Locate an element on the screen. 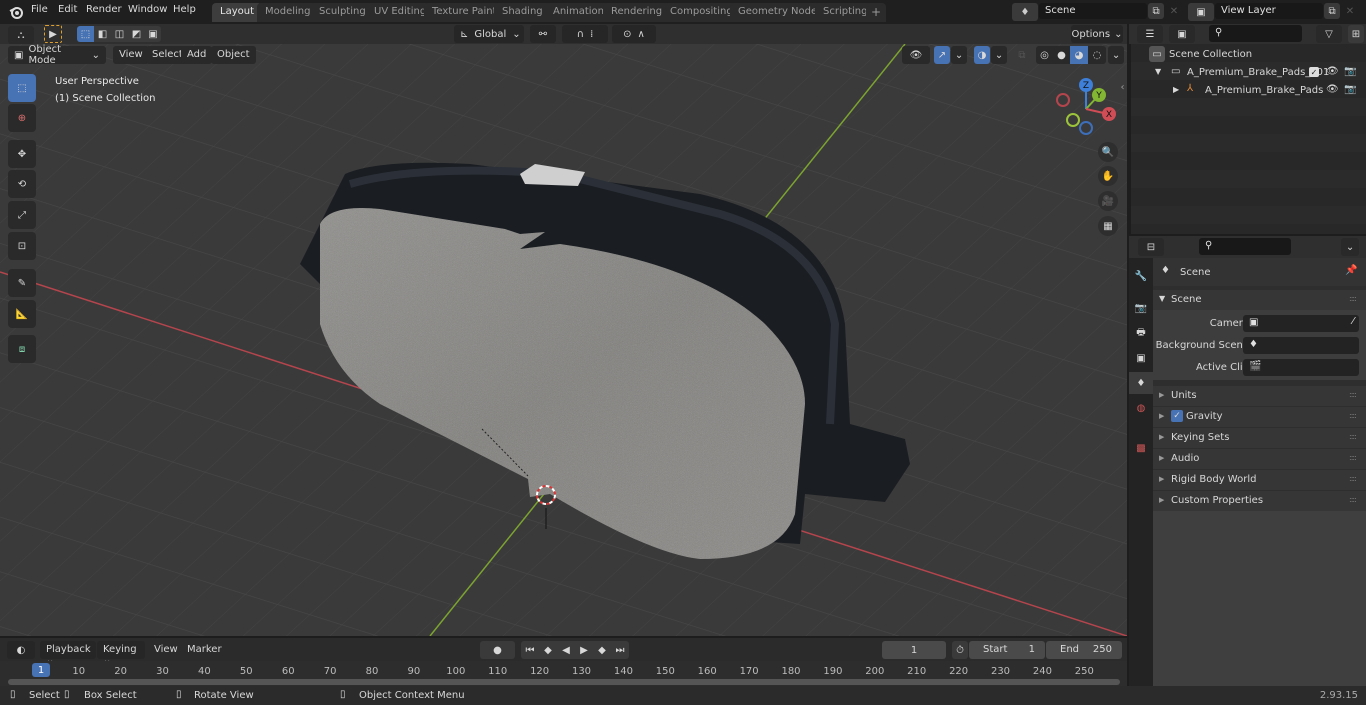 This screenshot has height=705, width=1366. jump-end-button: ⏭ is located at coordinates (620, 650).